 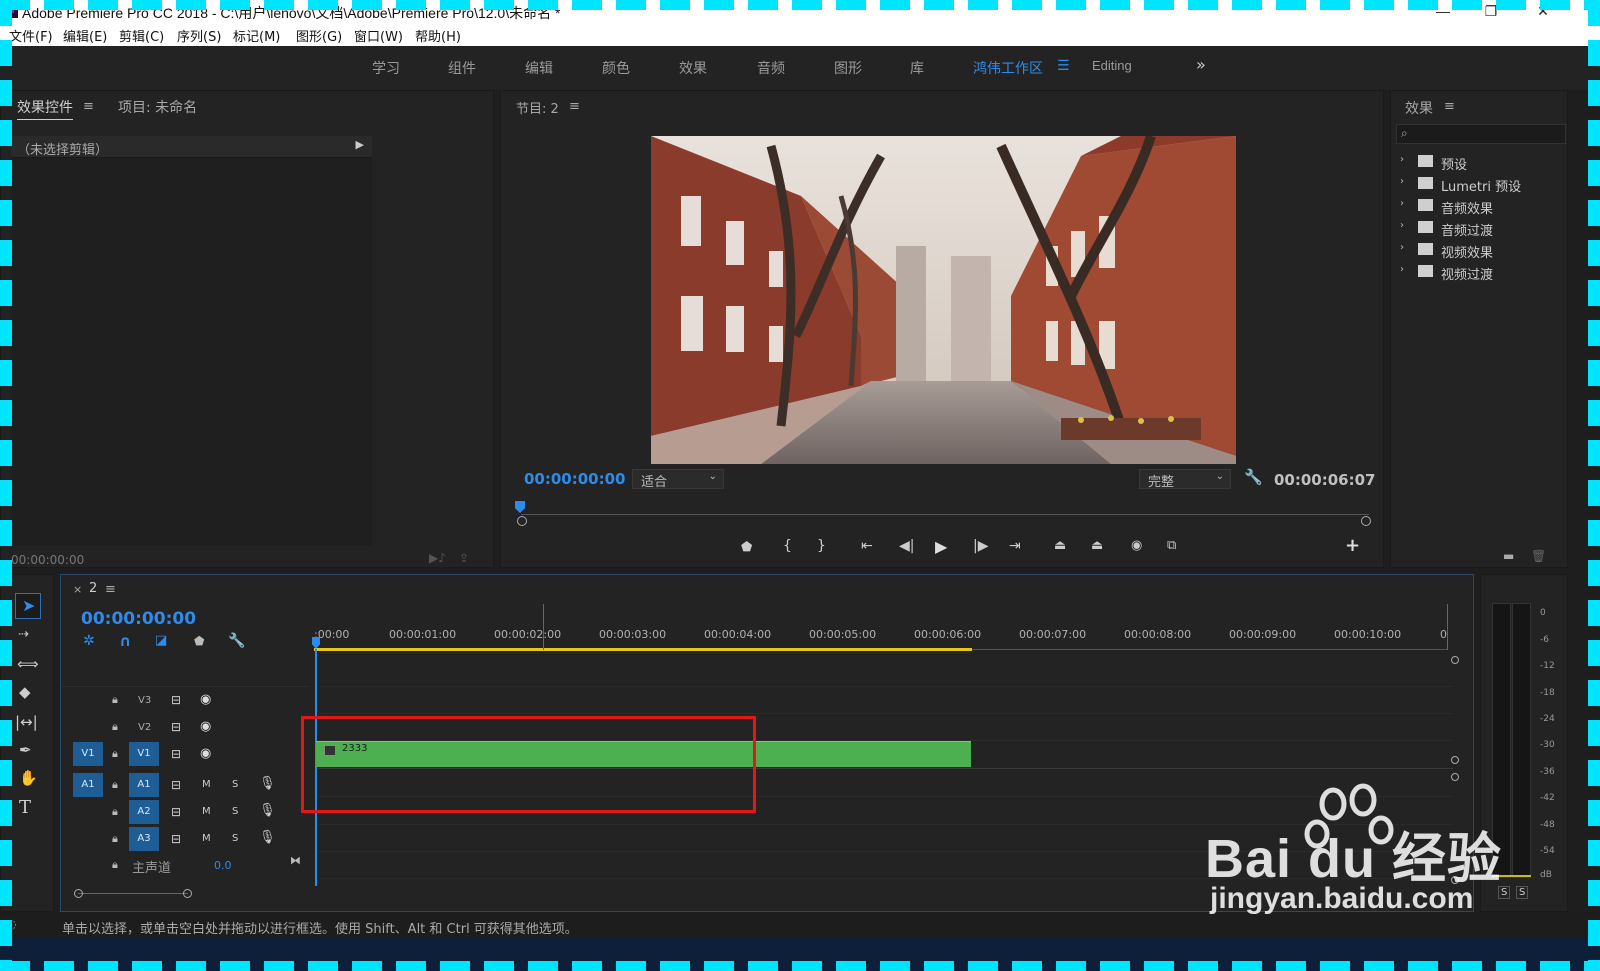 I want to click on workspace-menu-icon: ☰, so click(x=1063, y=66).